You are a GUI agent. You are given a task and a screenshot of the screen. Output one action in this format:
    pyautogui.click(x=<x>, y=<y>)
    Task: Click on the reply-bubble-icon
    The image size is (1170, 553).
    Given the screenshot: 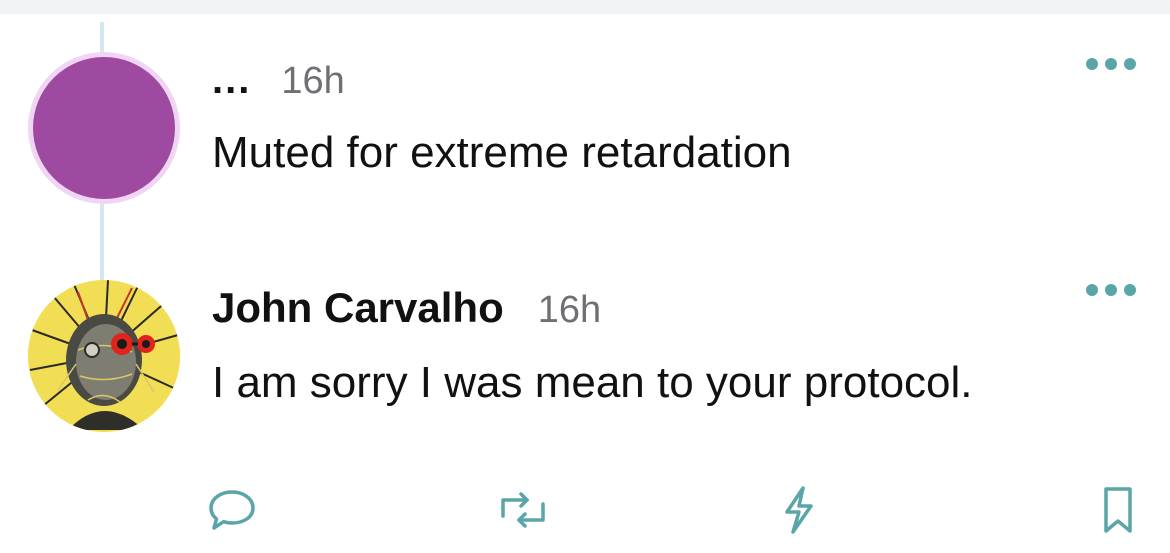 What is the action you would take?
    pyautogui.click(x=232, y=510)
    